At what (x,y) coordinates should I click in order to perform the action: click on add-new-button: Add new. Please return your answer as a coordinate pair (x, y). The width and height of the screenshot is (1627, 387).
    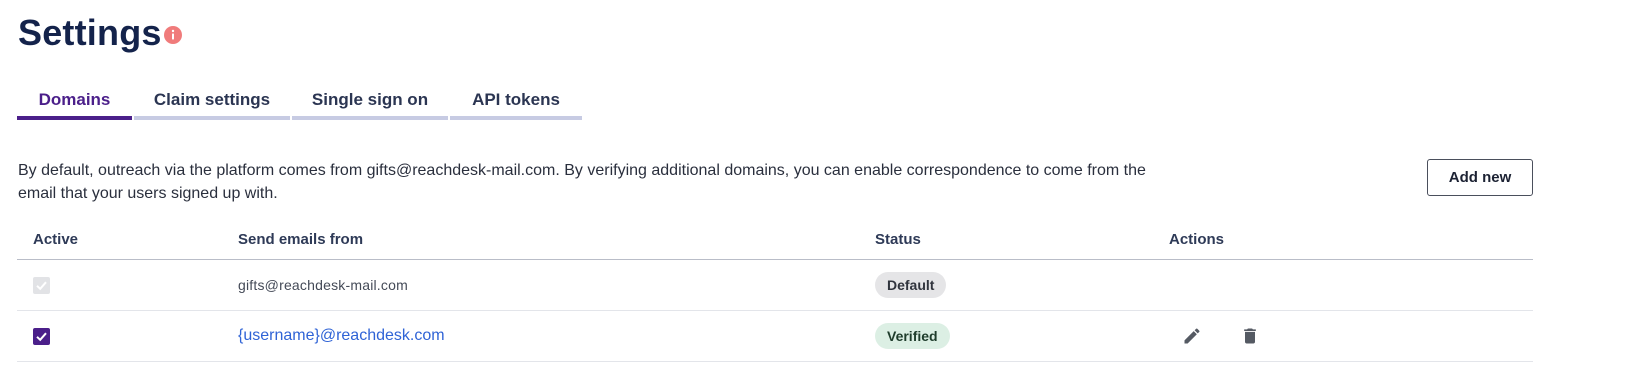
    Looking at the image, I should click on (1480, 177).